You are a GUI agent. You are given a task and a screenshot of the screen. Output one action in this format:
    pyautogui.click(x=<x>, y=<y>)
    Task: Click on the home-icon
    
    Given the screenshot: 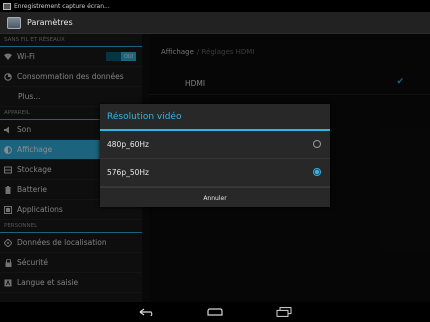 What is the action you would take?
    pyautogui.click(x=215, y=312)
    